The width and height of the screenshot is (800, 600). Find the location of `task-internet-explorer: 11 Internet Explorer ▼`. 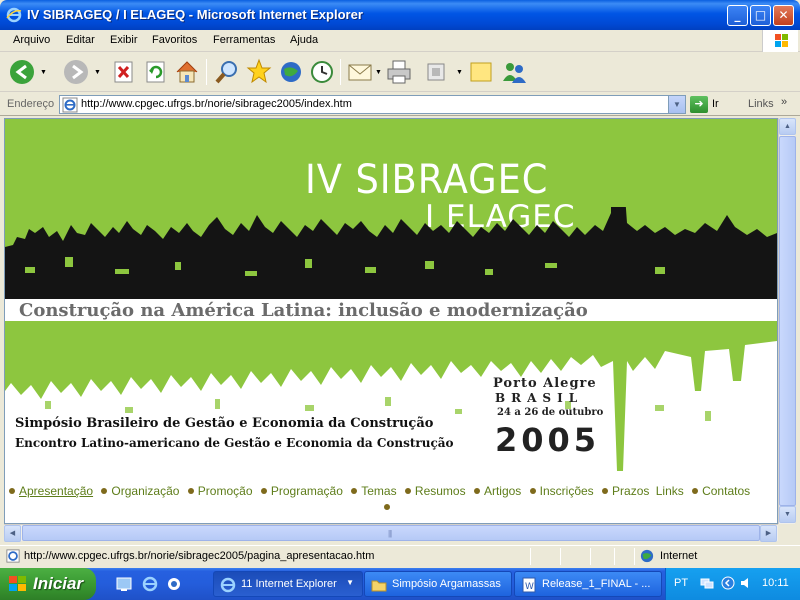

task-internet-explorer: 11 Internet Explorer ▼ is located at coordinates (288, 584).